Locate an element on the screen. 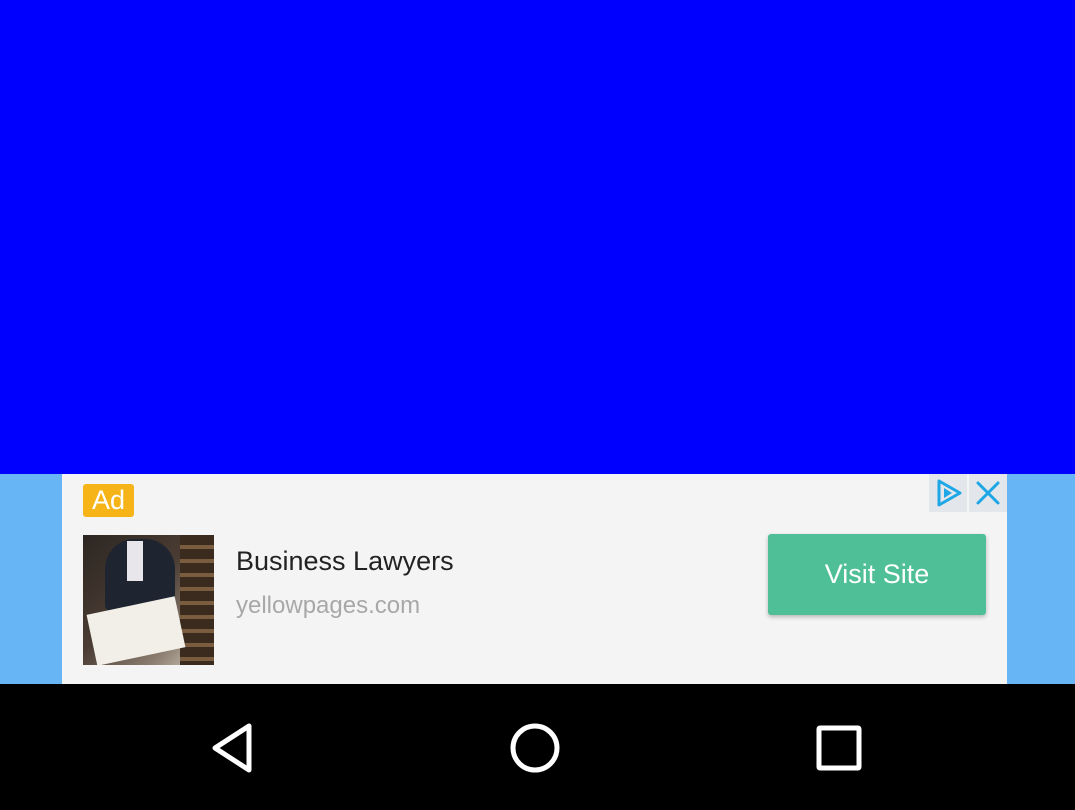 The height and width of the screenshot is (810, 1075). home-button is located at coordinates (535, 748).